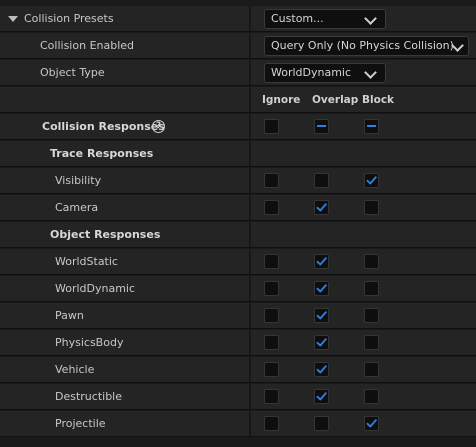 The height and width of the screenshot is (447, 476). What do you see at coordinates (125, 423) in the screenshot?
I see `name-cell: Projectile` at bounding box center [125, 423].